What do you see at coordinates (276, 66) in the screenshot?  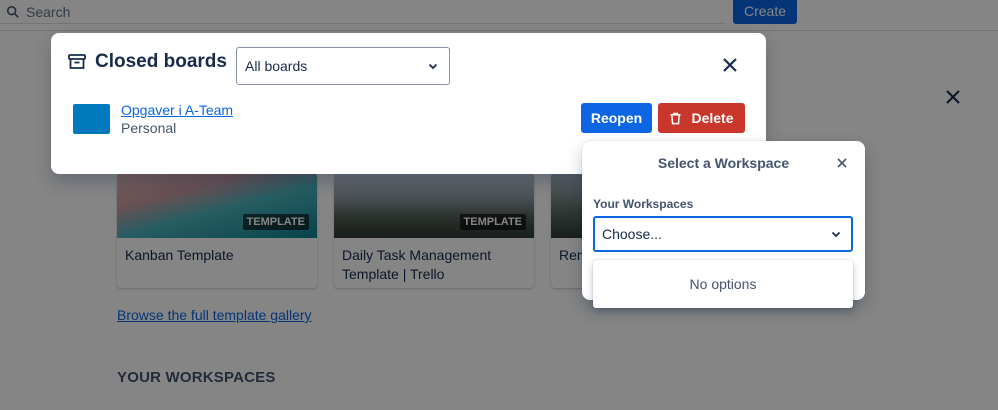 I see `board-filter-value: All boards` at bounding box center [276, 66].